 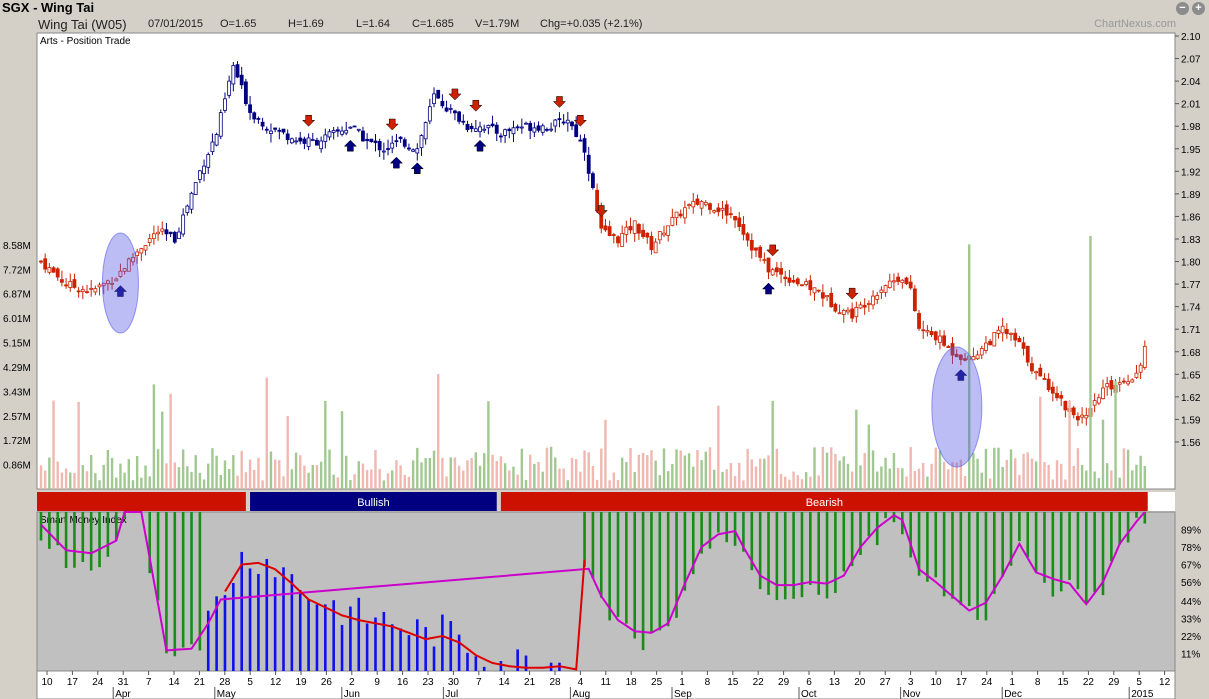 What do you see at coordinates (1191, 285) in the screenshot?
I see `price-tick-label: 1.77` at bounding box center [1191, 285].